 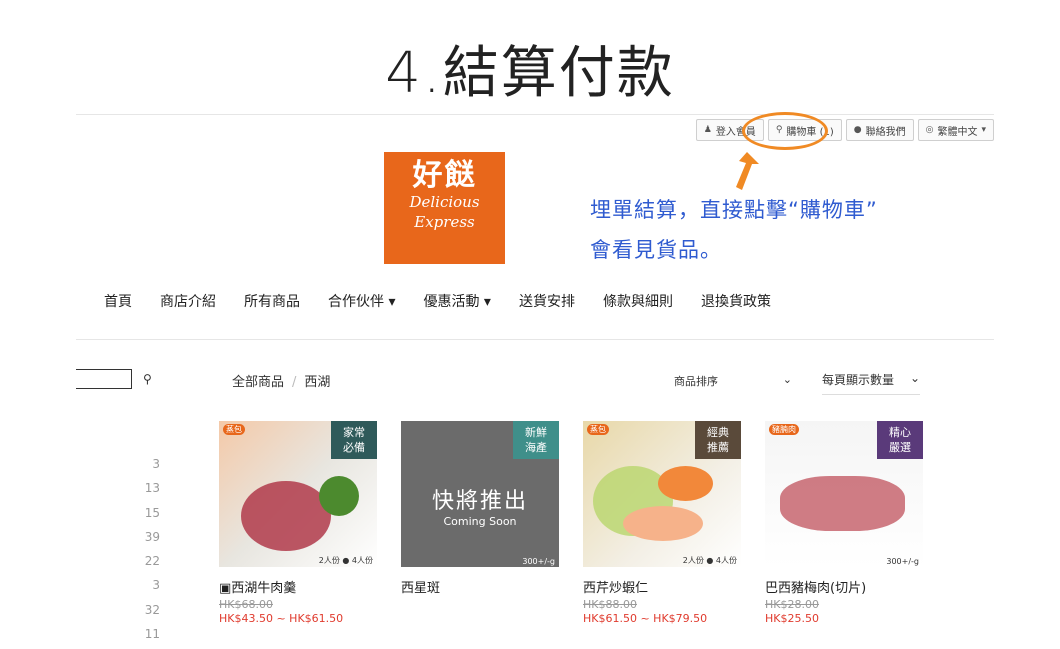 What do you see at coordinates (747, 171) in the screenshot?
I see `pointer-arrow-icon` at bounding box center [747, 171].